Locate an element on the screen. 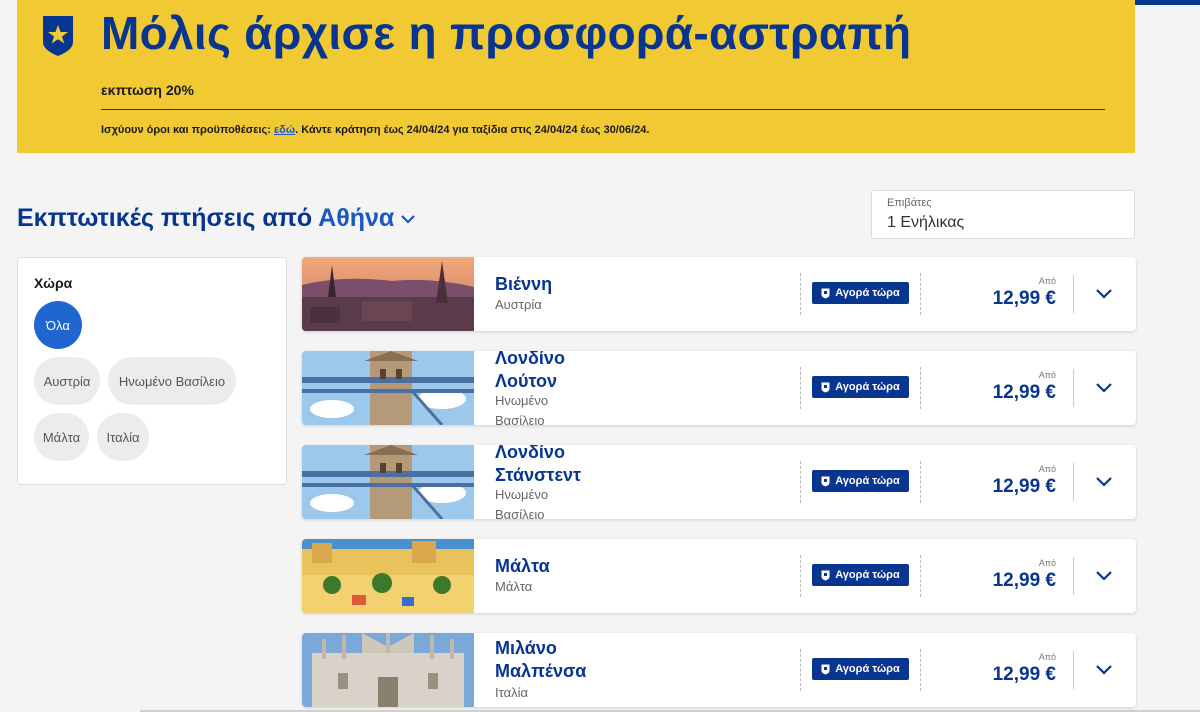 This screenshot has height=712, width=1200. flight-destination: Μάλτα is located at coordinates (522, 566).